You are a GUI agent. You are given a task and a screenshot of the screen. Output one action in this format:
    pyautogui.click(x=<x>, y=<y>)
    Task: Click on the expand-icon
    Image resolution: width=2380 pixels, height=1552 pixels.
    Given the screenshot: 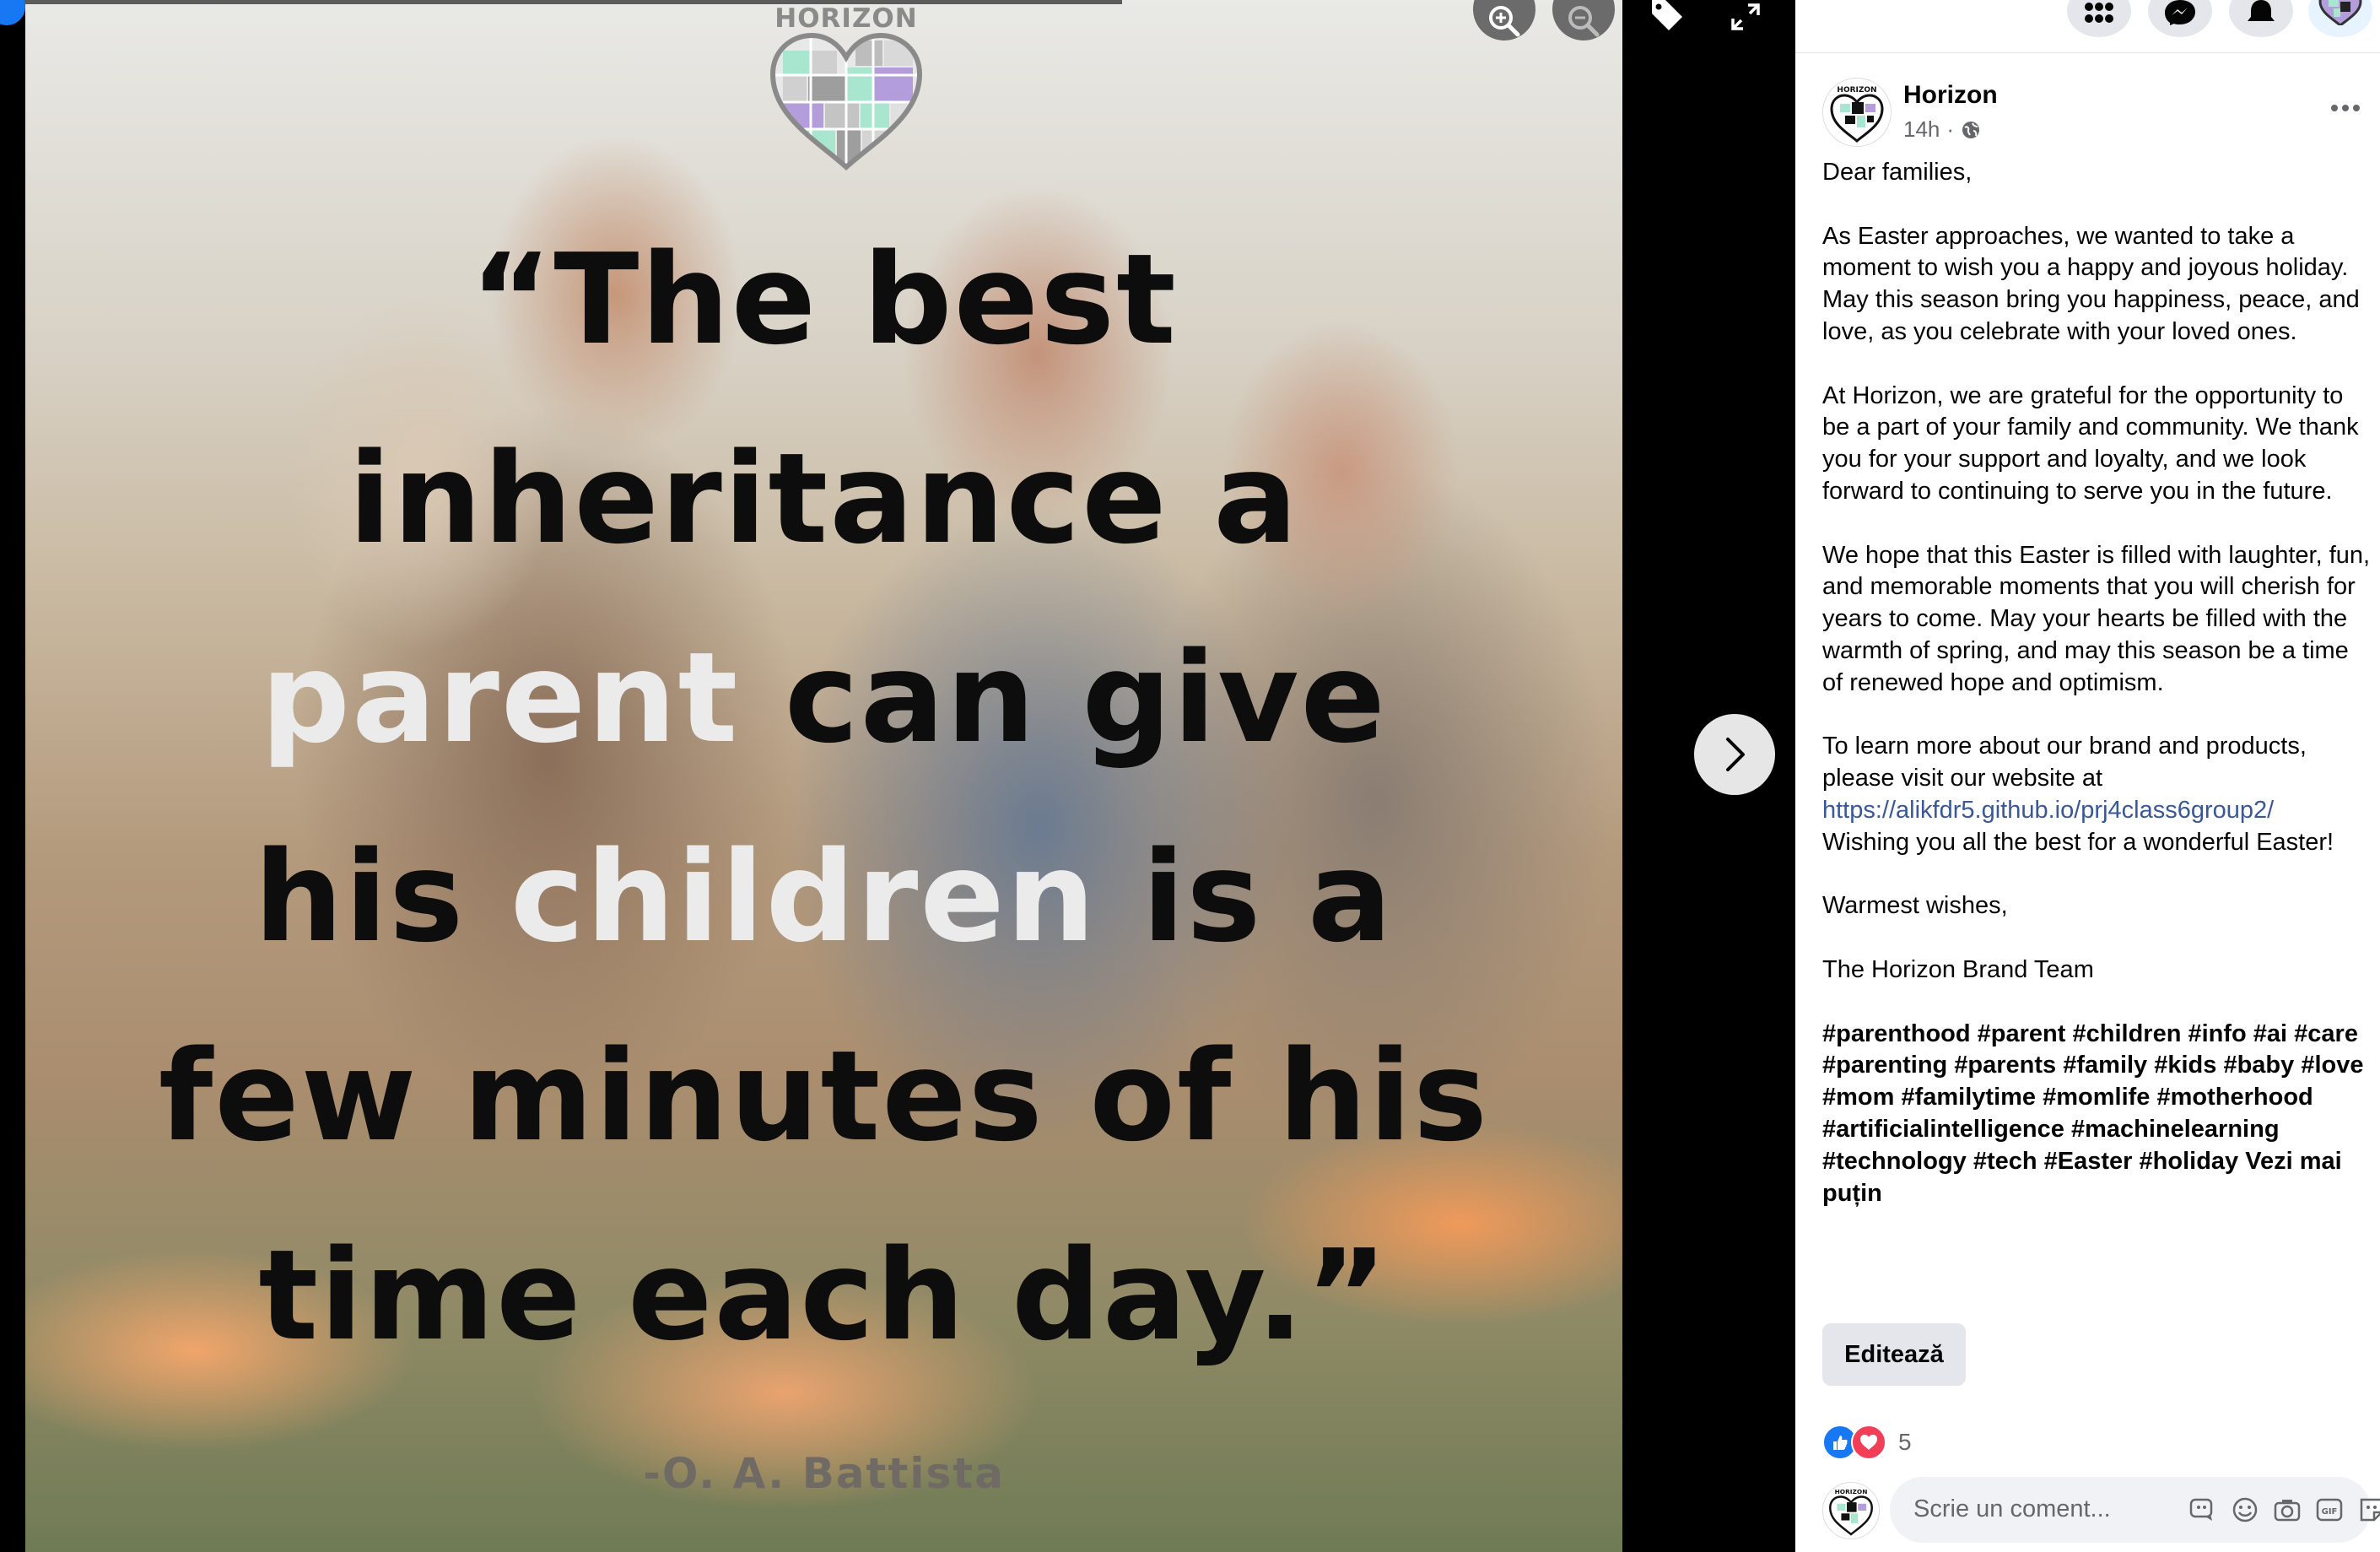 What is the action you would take?
    pyautogui.click(x=1745, y=16)
    